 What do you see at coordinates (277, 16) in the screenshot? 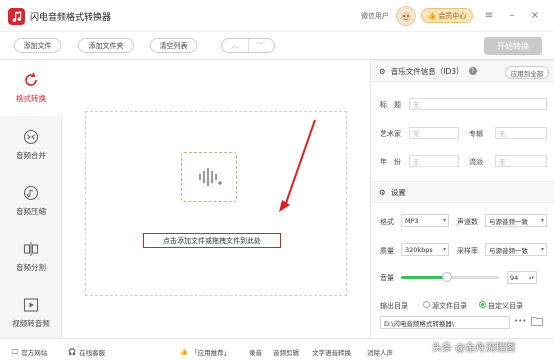
I see `title-bar: 闪电音频格式转换器 微信用户 👍 会员中心 ≡ – ×` at bounding box center [277, 16].